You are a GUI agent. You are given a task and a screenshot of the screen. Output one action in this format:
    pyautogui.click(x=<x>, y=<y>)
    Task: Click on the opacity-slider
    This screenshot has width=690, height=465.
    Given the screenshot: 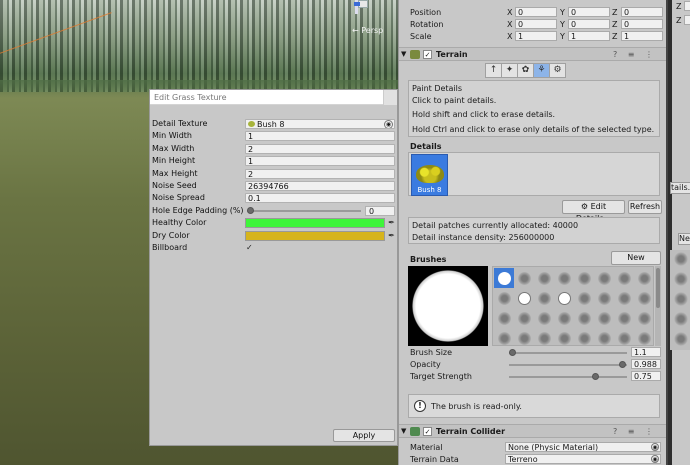 What is the action you would take?
    pyautogui.click(x=568, y=364)
    